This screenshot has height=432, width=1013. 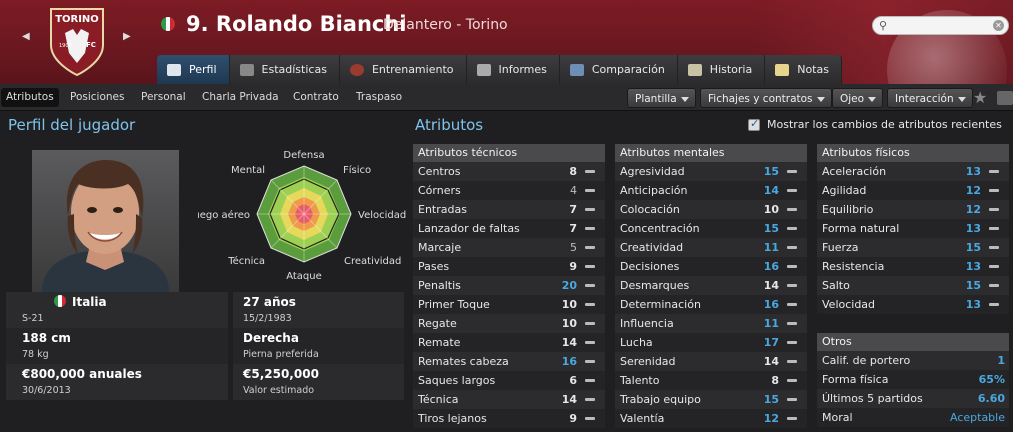 I want to click on attribute-value: 10, so click(x=569, y=323).